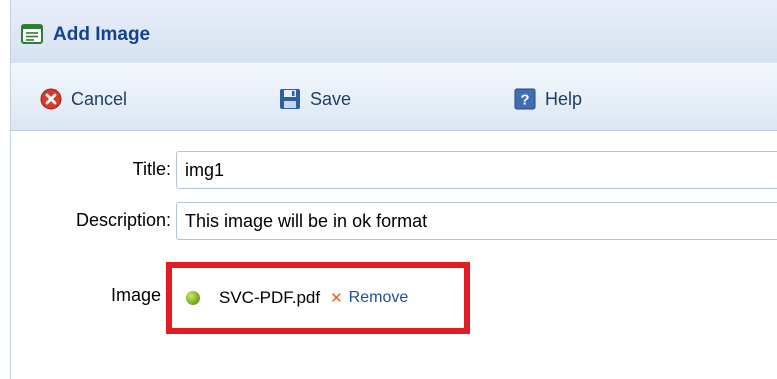 This screenshot has height=379, width=777. I want to click on image-label: Image, so click(135, 295).